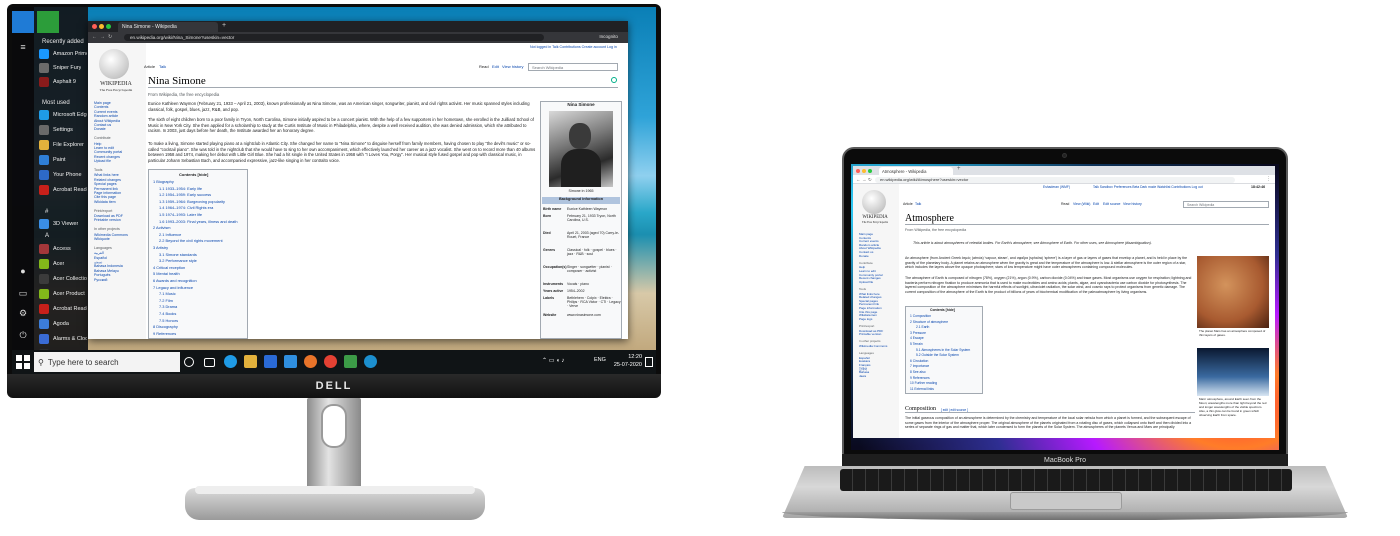 The height and width of the screenshot is (536, 1400). I want to click on nvidia-tile-icon, so click(48, 22).